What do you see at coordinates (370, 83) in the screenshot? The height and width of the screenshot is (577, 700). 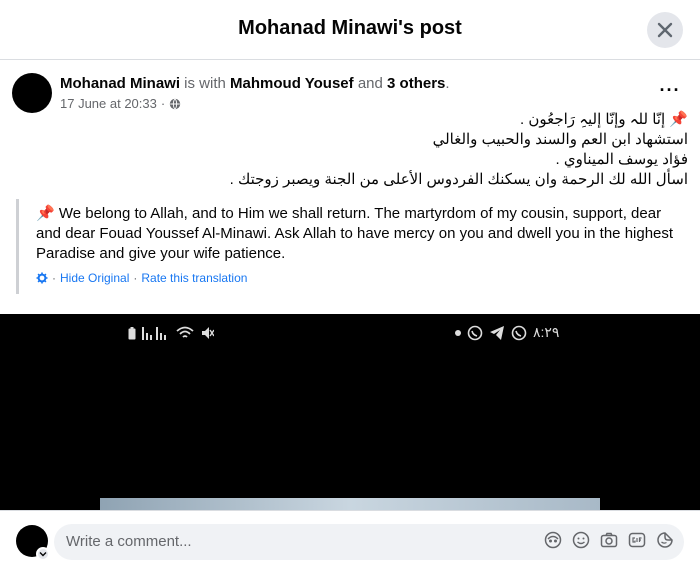 I see `and-text: and` at bounding box center [370, 83].